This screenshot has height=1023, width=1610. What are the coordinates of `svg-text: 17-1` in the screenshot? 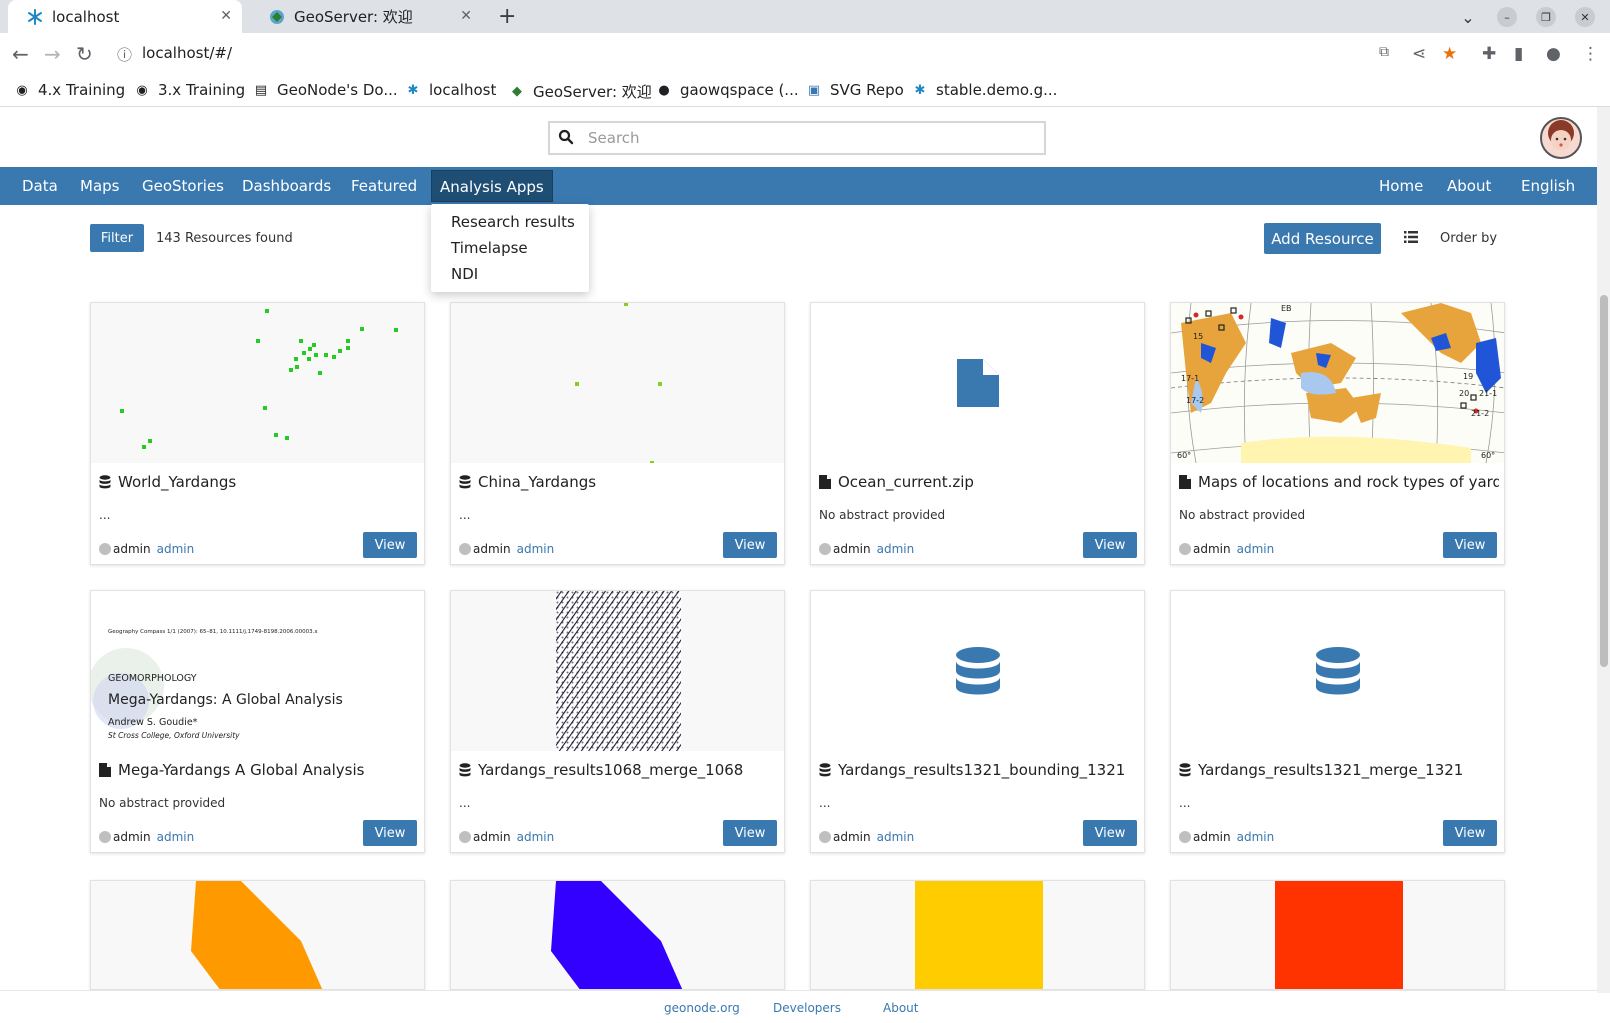 It's located at (1190, 378).